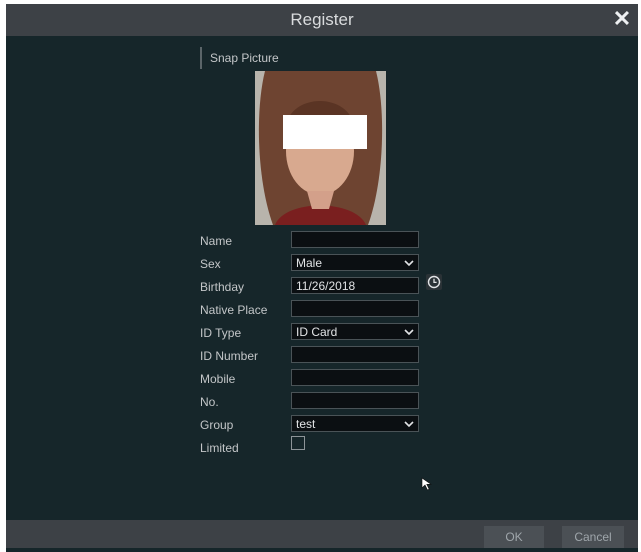 This screenshot has height=552, width=641. I want to click on limited-label: Limited, so click(219, 448).